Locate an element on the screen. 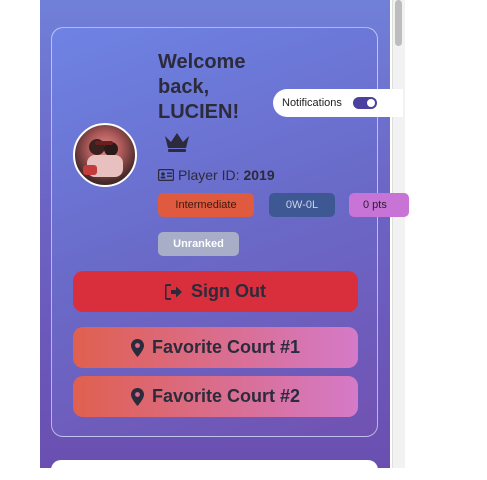  favorite-court-2-button: Favorite Court #2 is located at coordinates (215, 396).